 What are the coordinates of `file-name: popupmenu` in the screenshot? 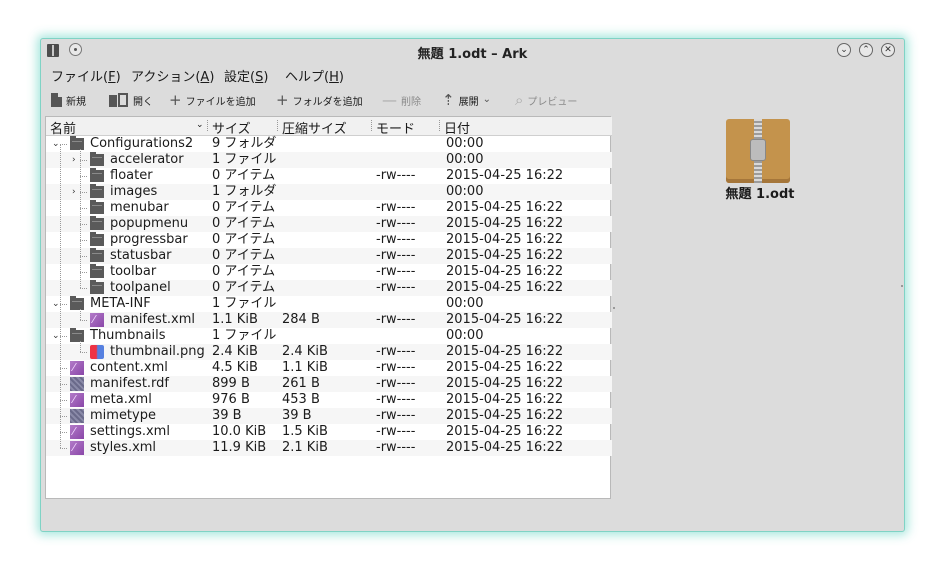 It's located at (149, 223).